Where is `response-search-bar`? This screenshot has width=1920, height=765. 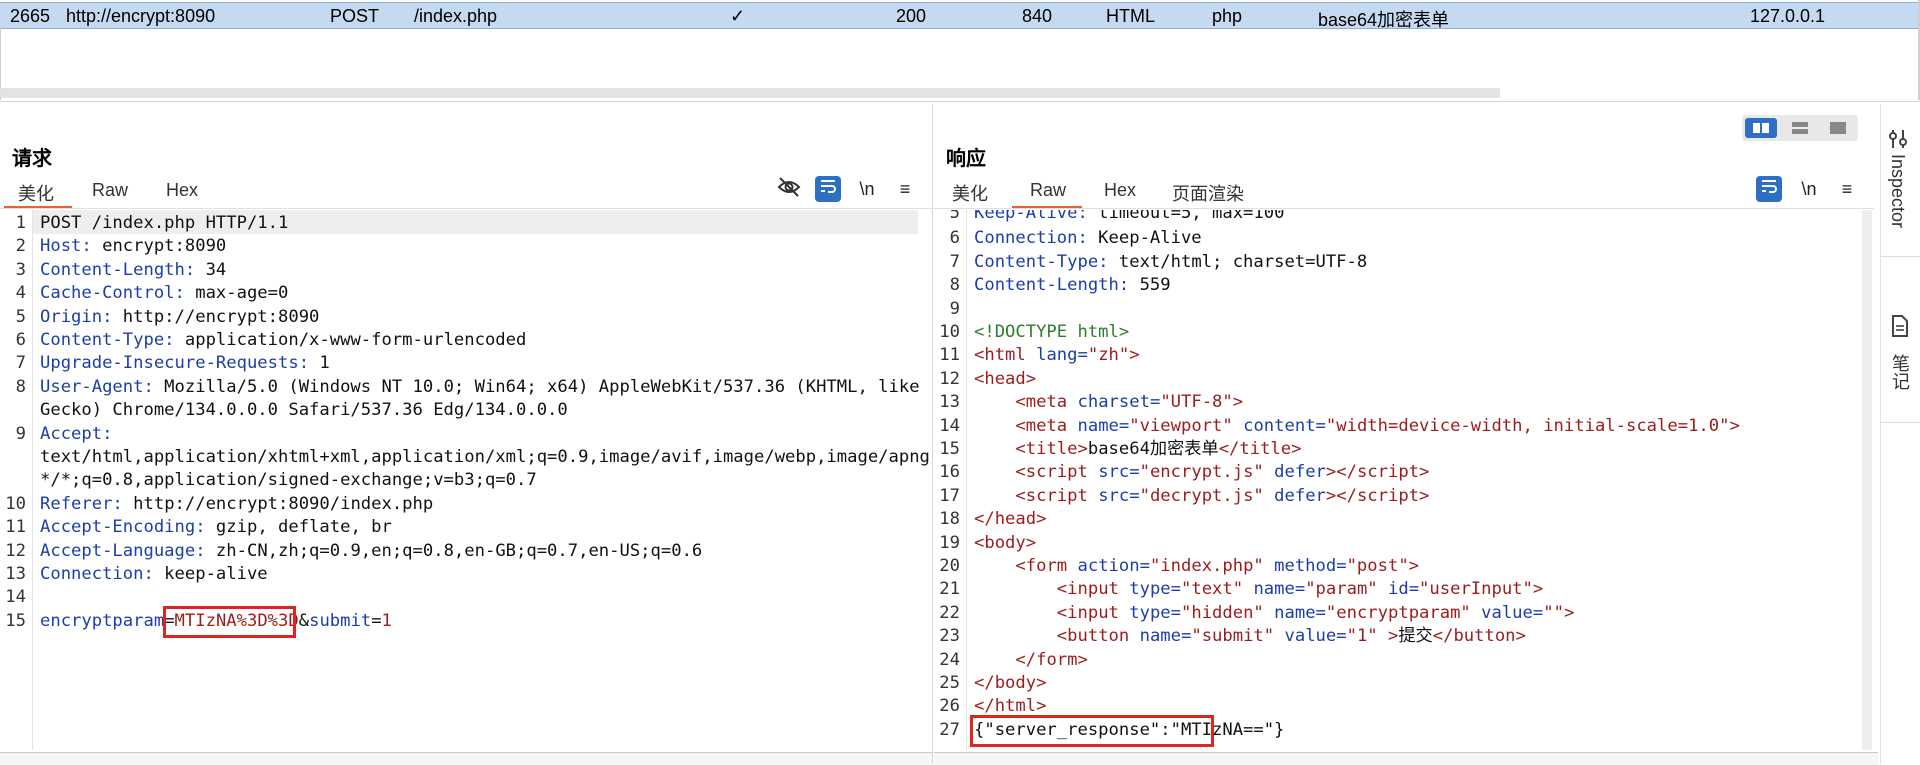
response-search-bar is located at coordinates (1406, 758).